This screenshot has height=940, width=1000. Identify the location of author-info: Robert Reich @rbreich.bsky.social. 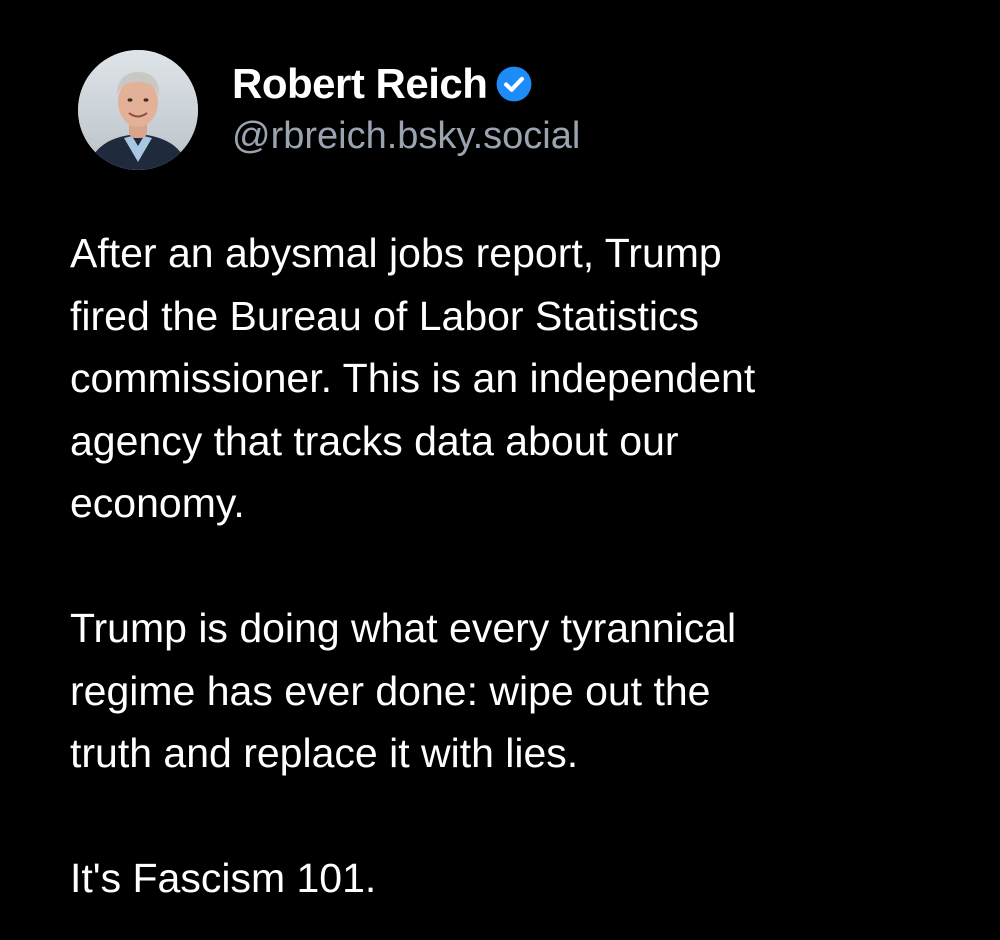
(406, 107).